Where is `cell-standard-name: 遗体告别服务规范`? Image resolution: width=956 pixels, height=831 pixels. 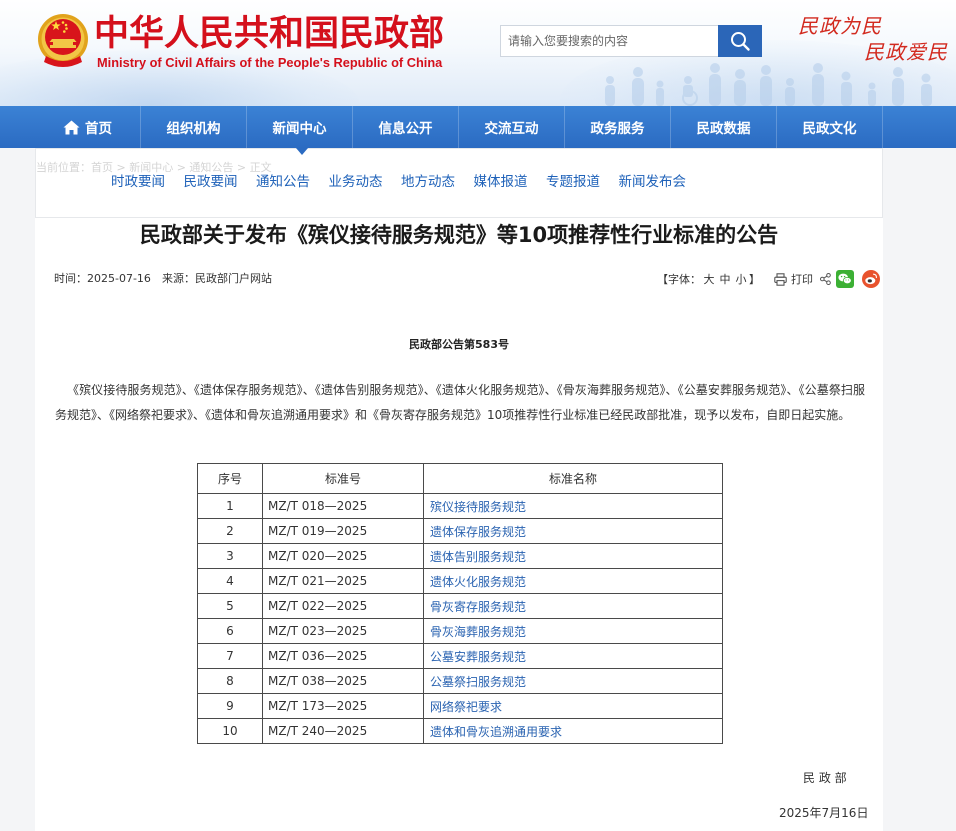 cell-standard-name: 遗体告别服务规范 is located at coordinates (573, 556).